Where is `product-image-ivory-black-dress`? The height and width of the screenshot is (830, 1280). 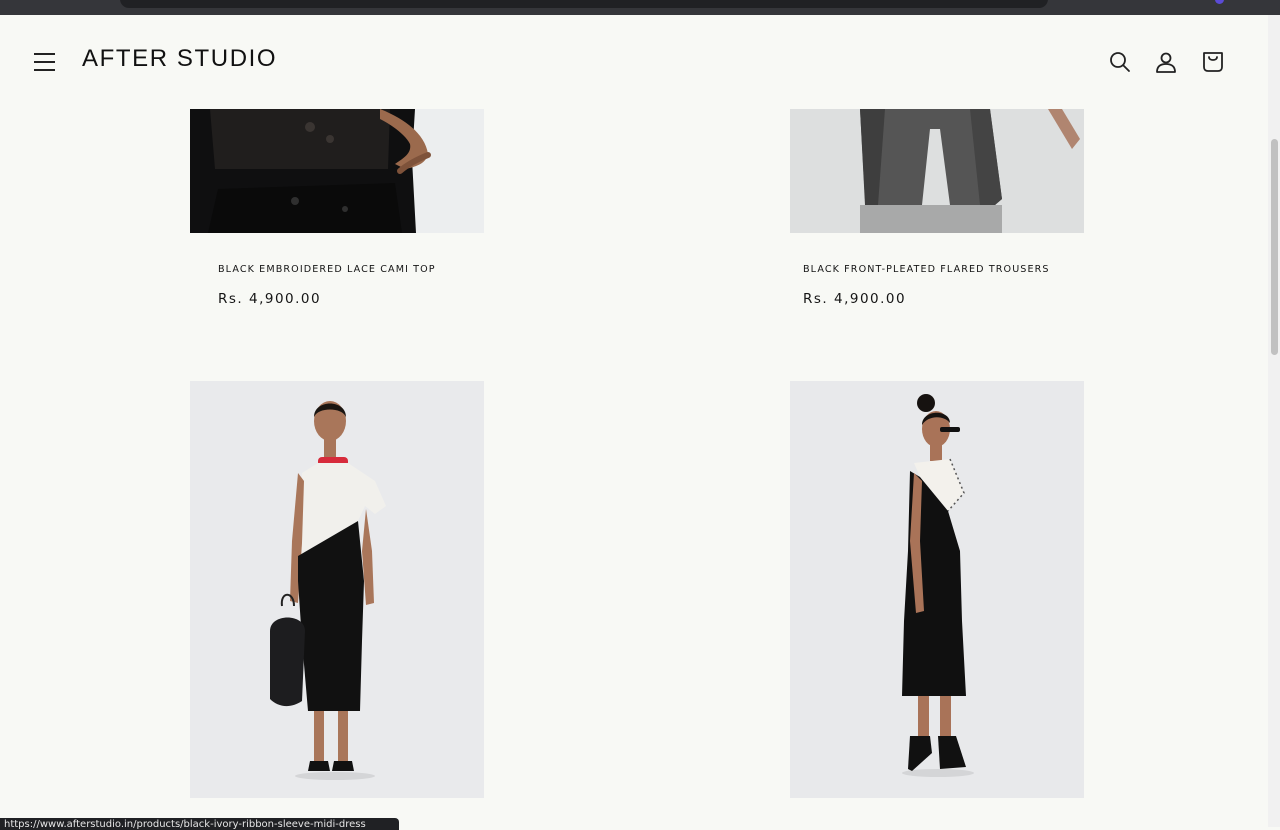
product-image-ivory-black-dress is located at coordinates (337, 589).